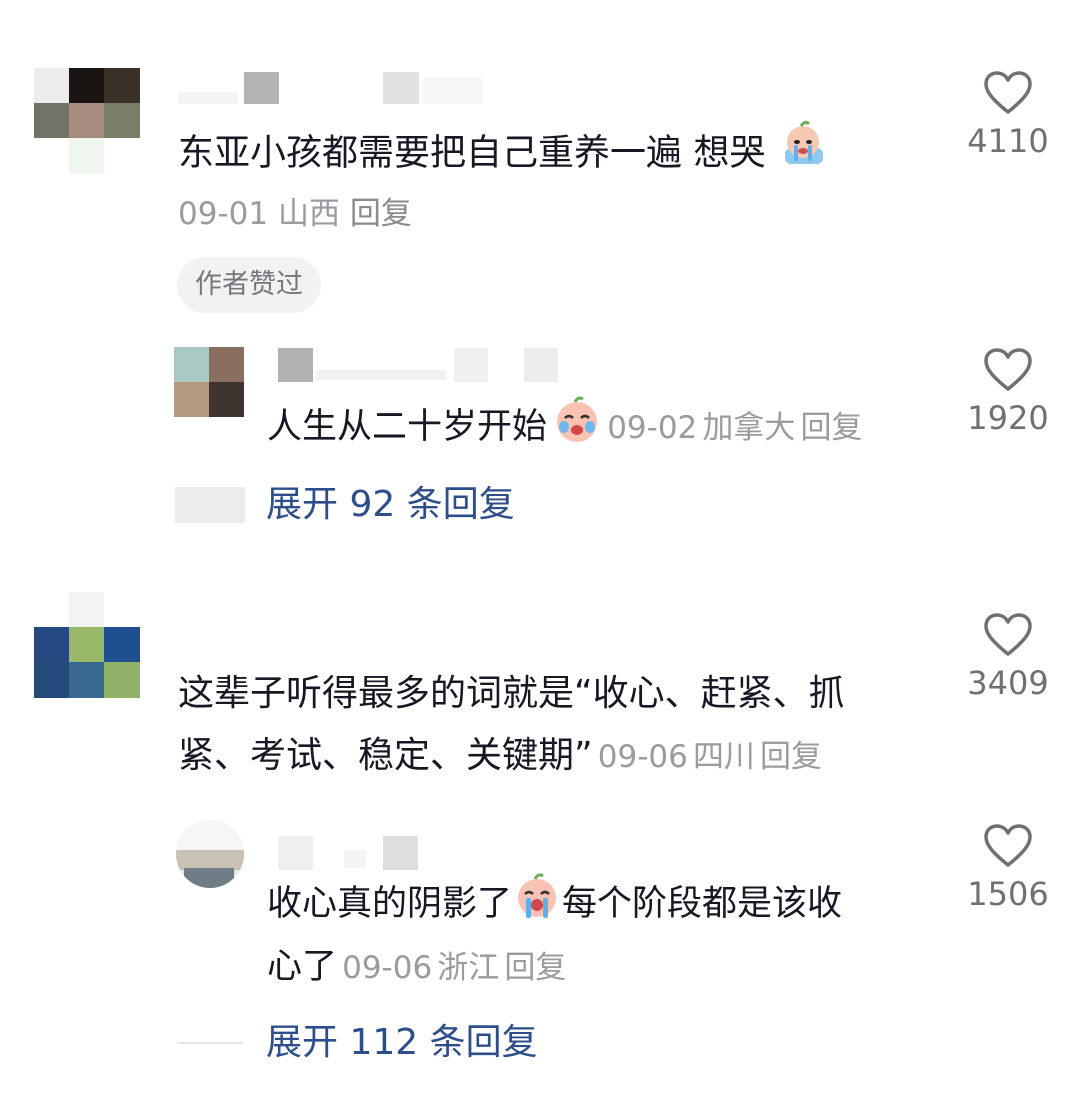 Image resolution: width=1080 pixels, height=1115 pixels. What do you see at coordinates (1008, 894) in the screenshot?
I see `like-count: 1506` at bounding box center [1008, 894].